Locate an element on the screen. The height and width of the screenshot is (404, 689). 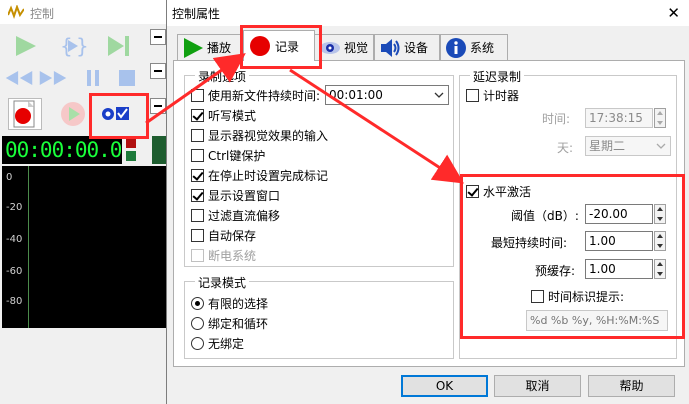
day-value: 星期二 is located at coordinates (607, 146).